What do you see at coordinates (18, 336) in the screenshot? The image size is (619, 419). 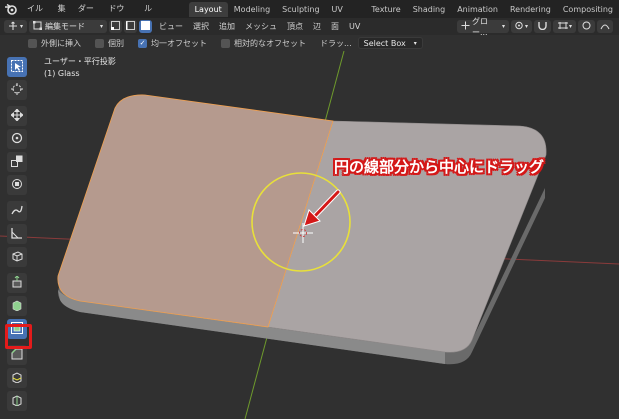 I see `inset-tool-highlight` at bounding box center [18, 336].